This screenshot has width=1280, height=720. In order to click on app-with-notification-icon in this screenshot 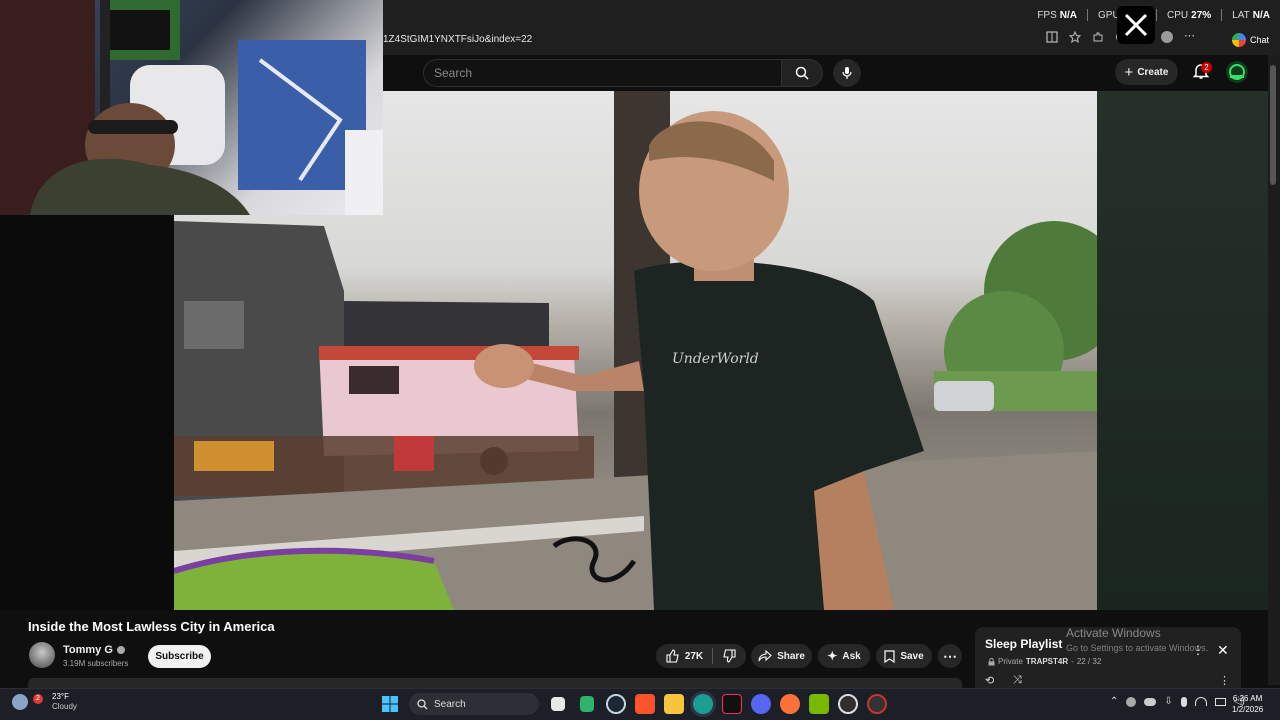, I will do `click(877, 704)`.